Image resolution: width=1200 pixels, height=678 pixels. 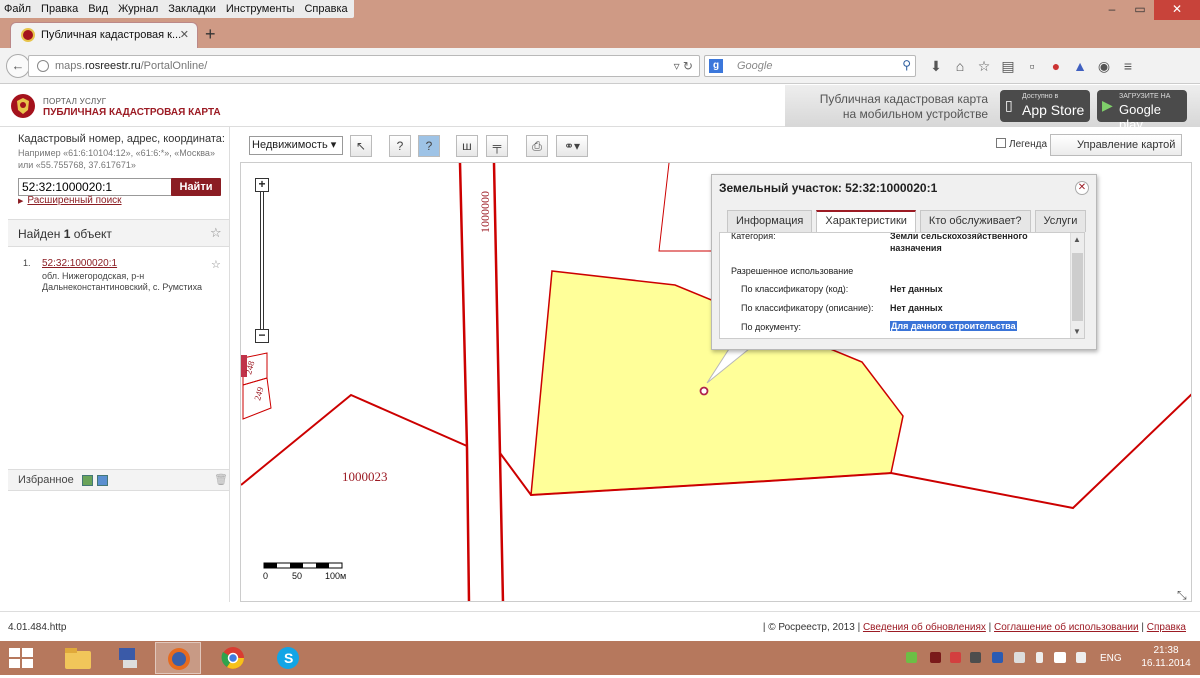 I want to click on legend-toggle: Легенда, so click(x=1021, y=144).